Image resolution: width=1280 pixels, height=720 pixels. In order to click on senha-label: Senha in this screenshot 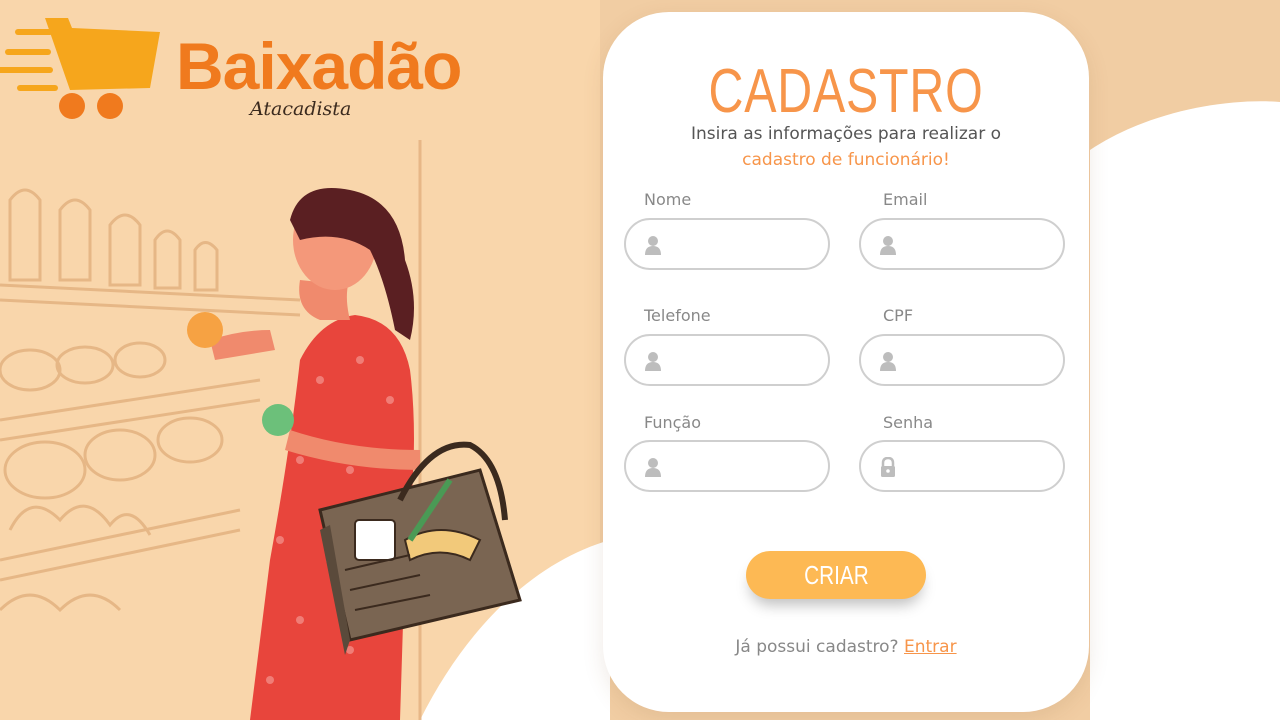, I will do `click(908, 422)`.